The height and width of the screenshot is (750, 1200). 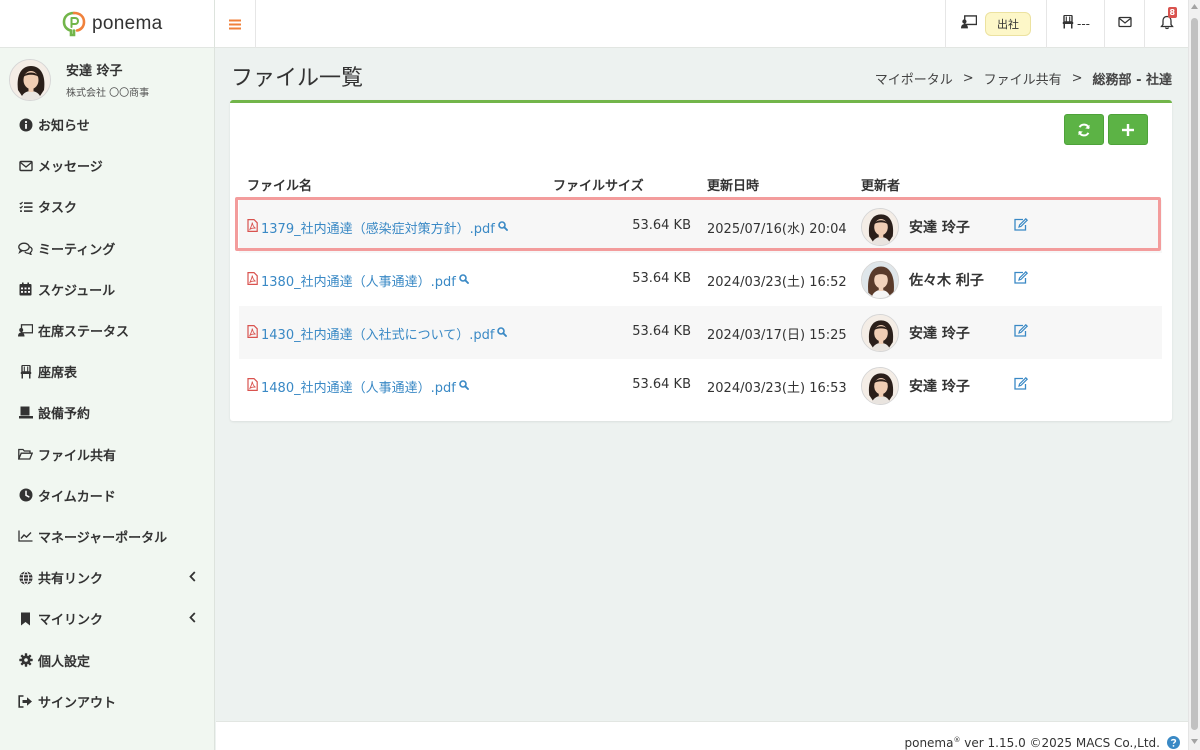 What do you see at coordinates (914, 78) in the screenshot?
I see `breadcrumb-item-portal: マイポータル` at bounding box center [914, 78].